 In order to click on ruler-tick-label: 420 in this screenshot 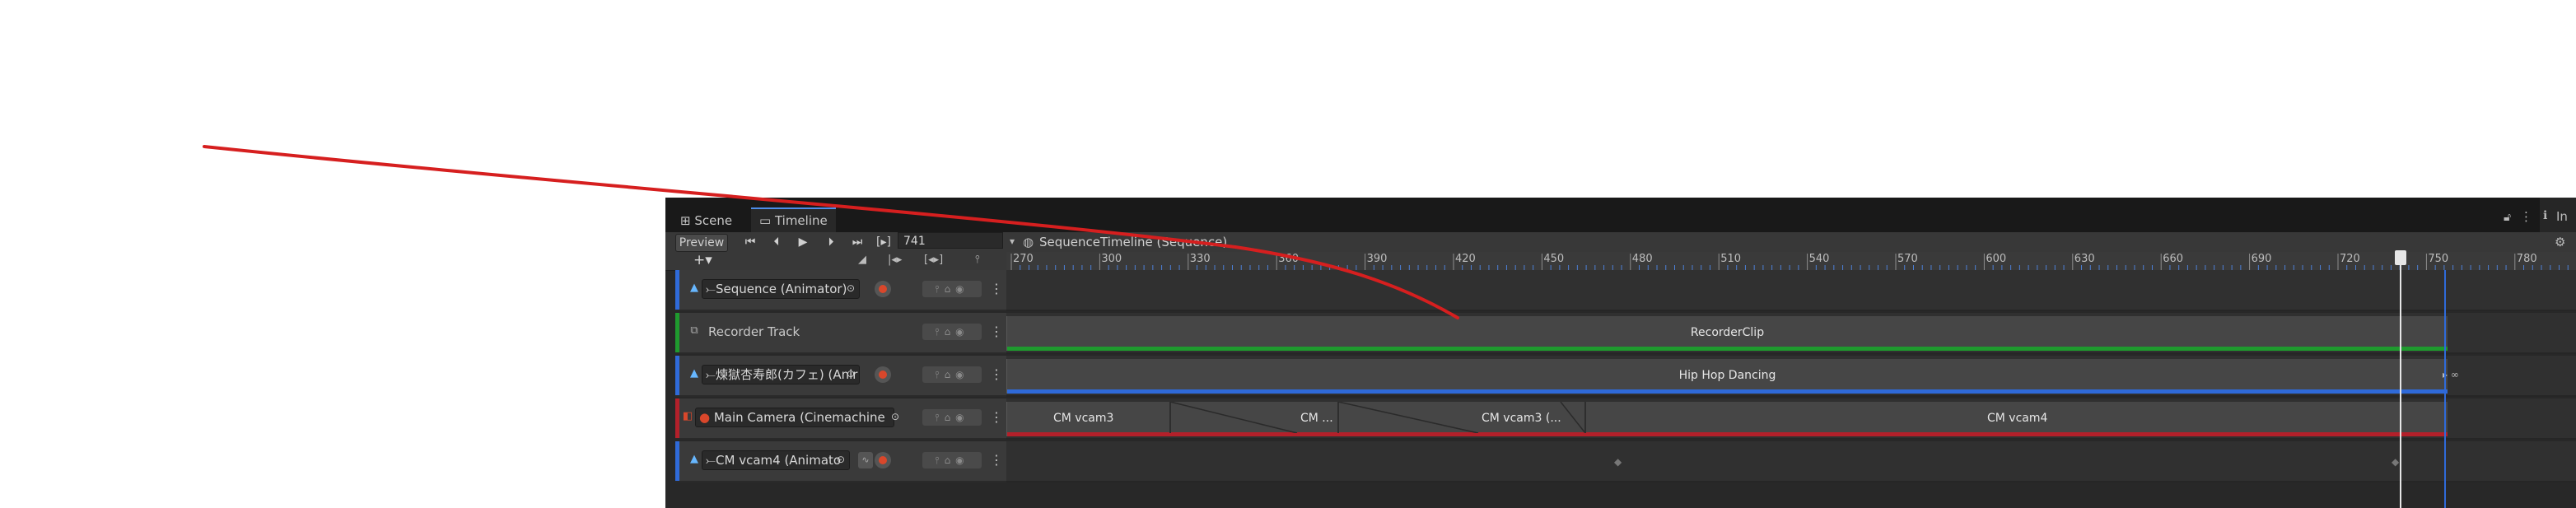, I will do `click(1465, 259)`.